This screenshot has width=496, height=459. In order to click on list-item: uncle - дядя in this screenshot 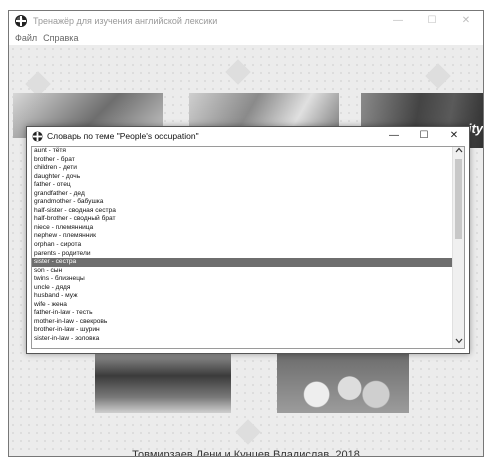, I will do `click(242, 288)`.